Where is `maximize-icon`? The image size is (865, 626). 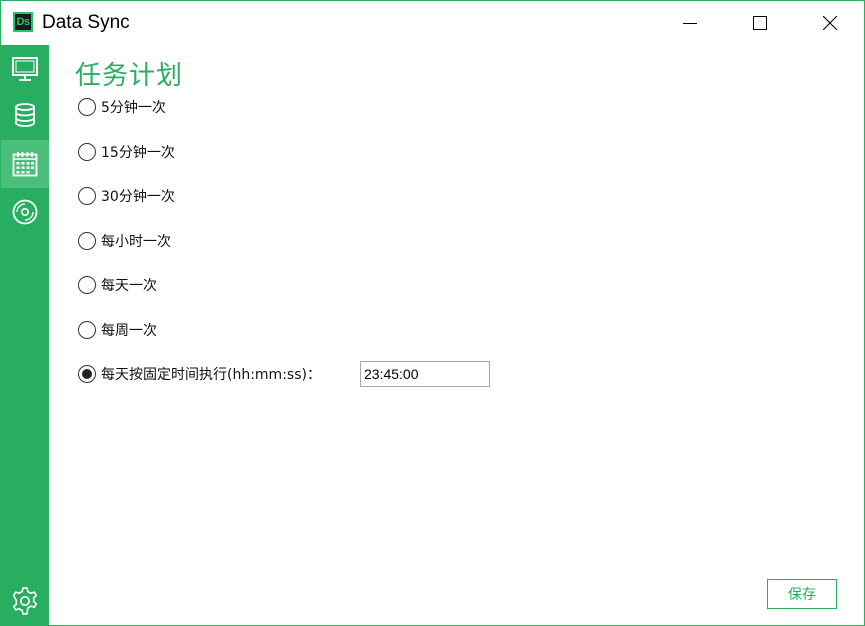
maximize-icon is located at coordinates (760, 23).